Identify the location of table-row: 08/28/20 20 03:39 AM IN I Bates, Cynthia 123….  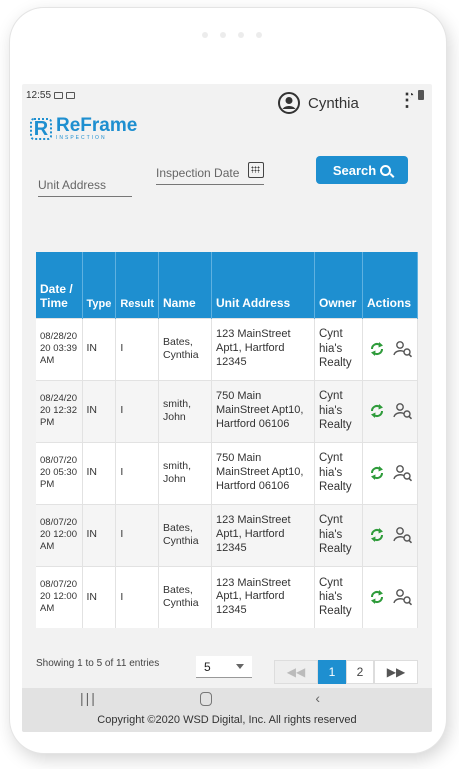
(227, 348).